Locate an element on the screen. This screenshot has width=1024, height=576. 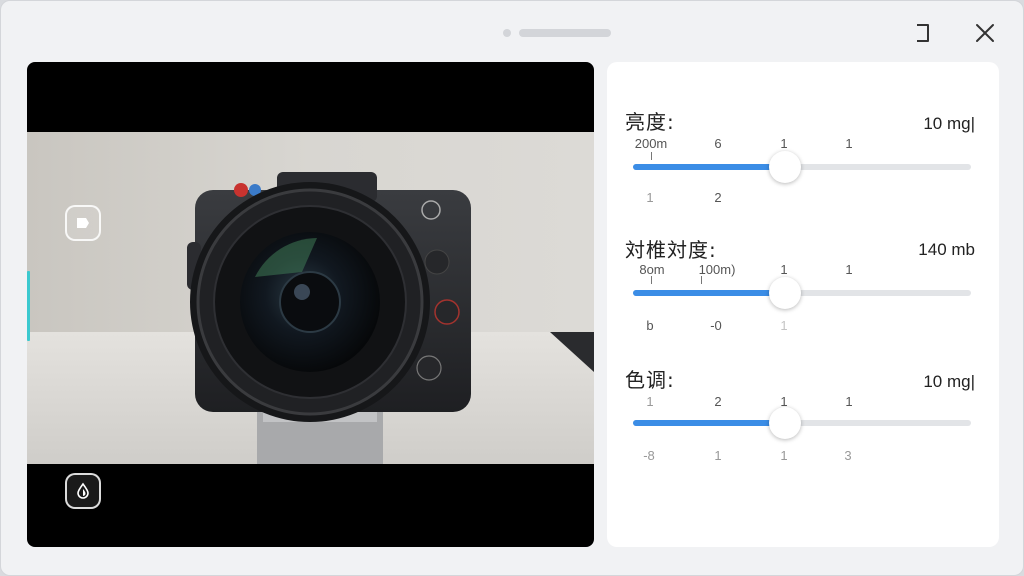
slider-value: 140 mb is located at coordinates (946, 249).